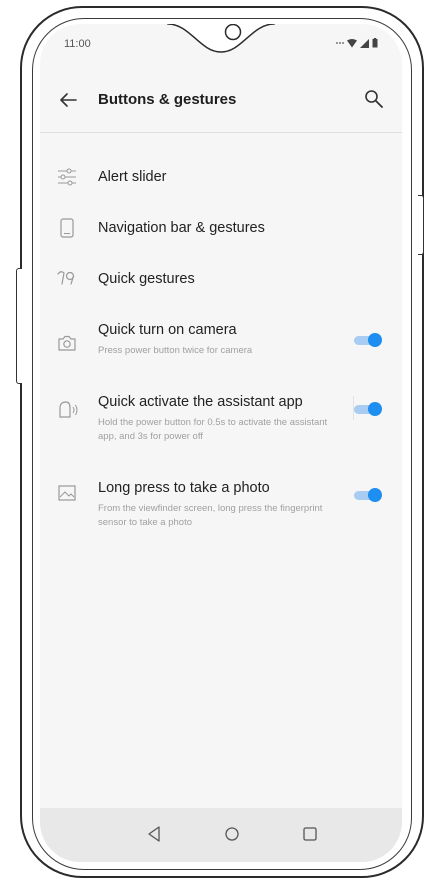 Image resolution: width=432 pixels, height=885 pixels. I want to click on gesture-icon, so click(66, 278).